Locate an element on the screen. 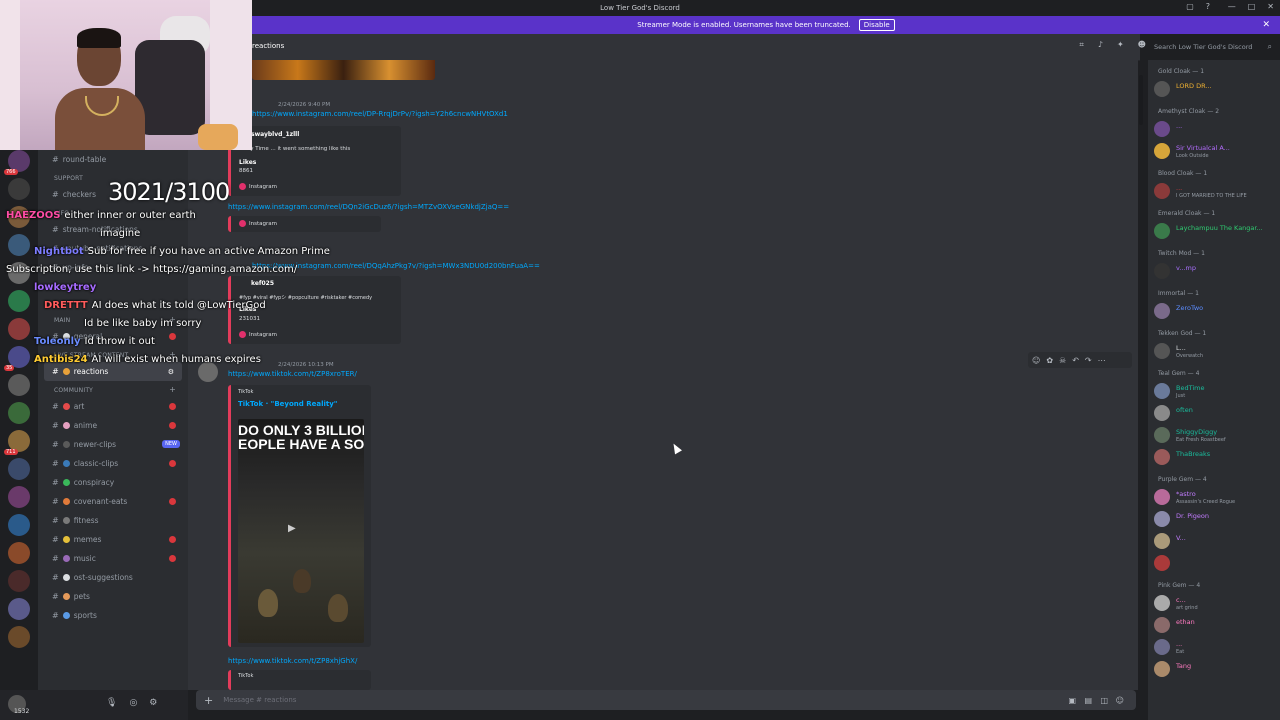  member-item: ... Eat is located at coordinates (1214, 647).